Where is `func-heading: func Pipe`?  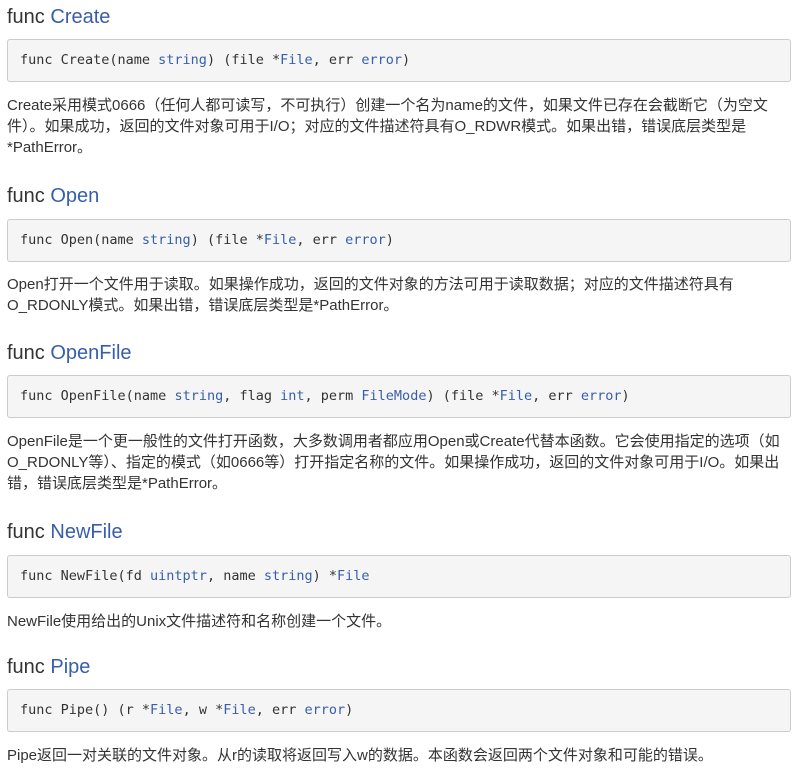 func-heading: func Pipe is located at coordinates (45, 667).